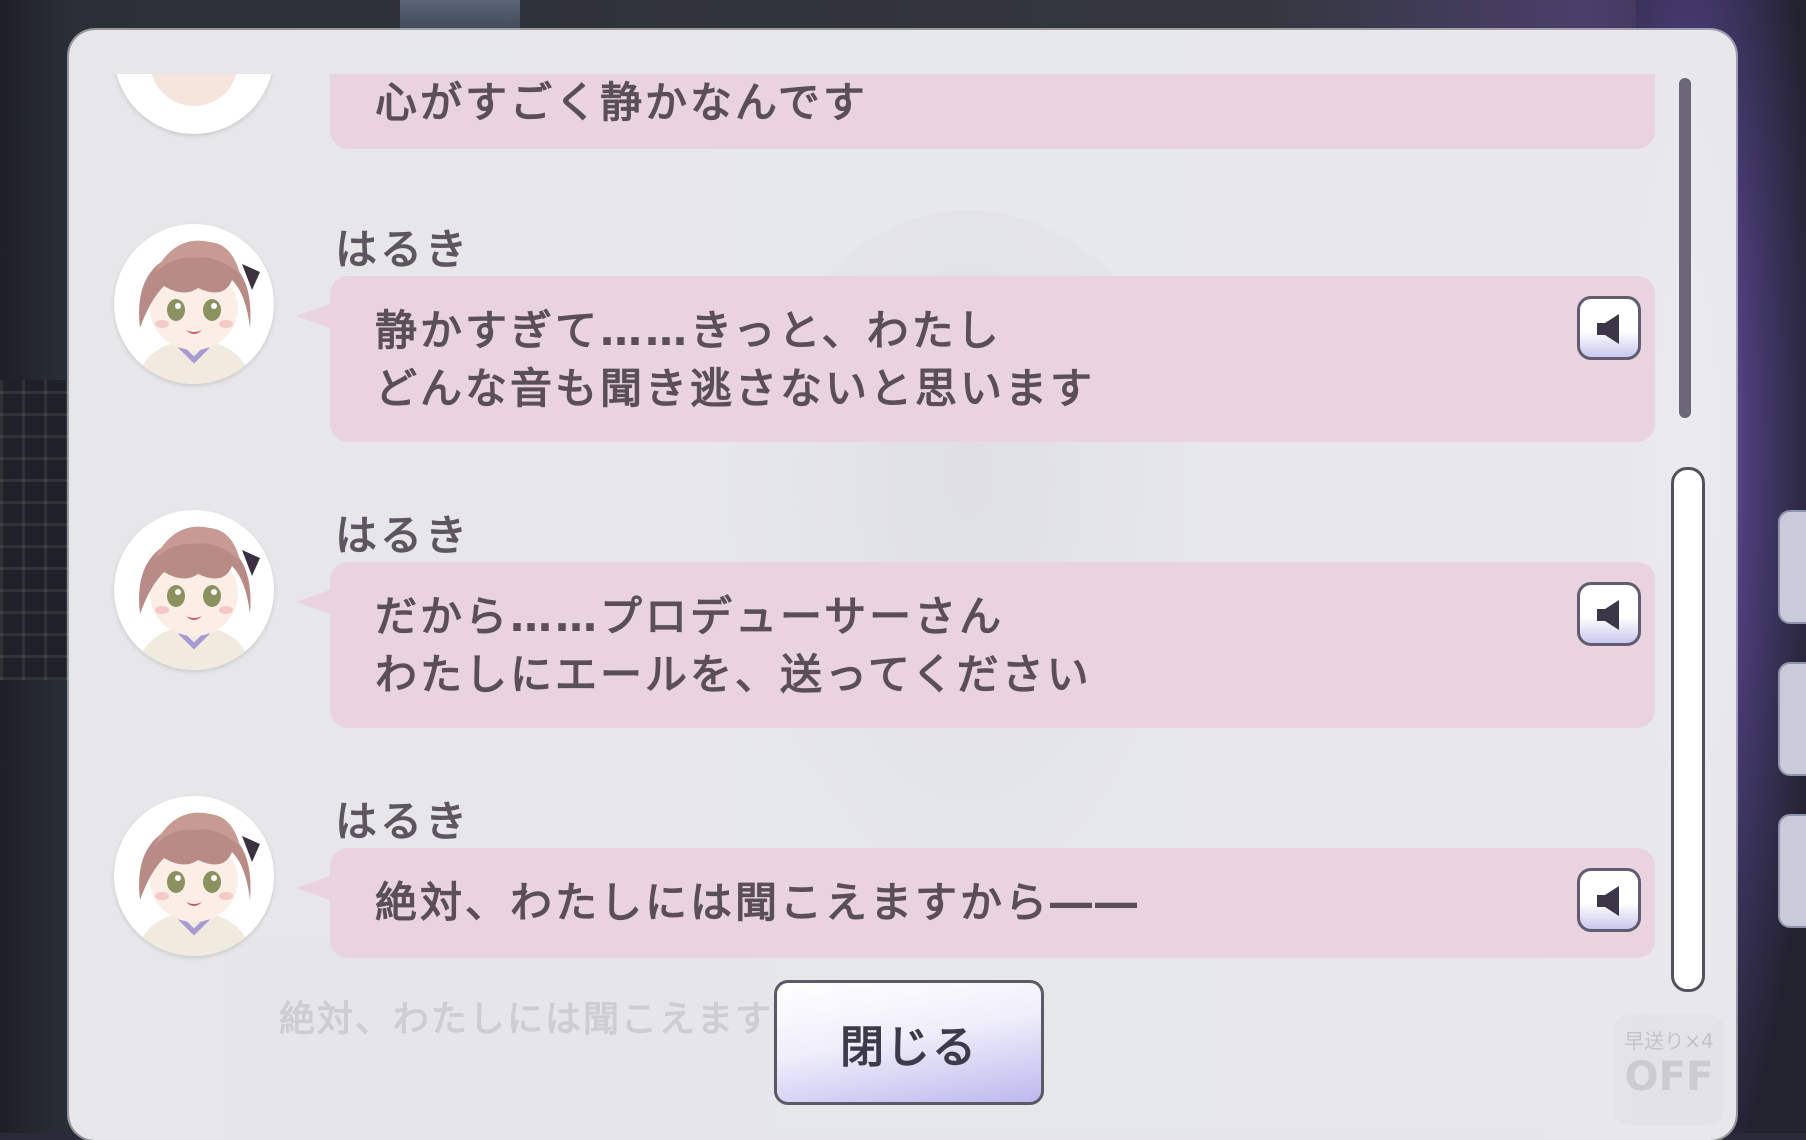 This screenshot has height=1140, width=1806. I want to click on close-button: 閉じる, so click(909, 1042).